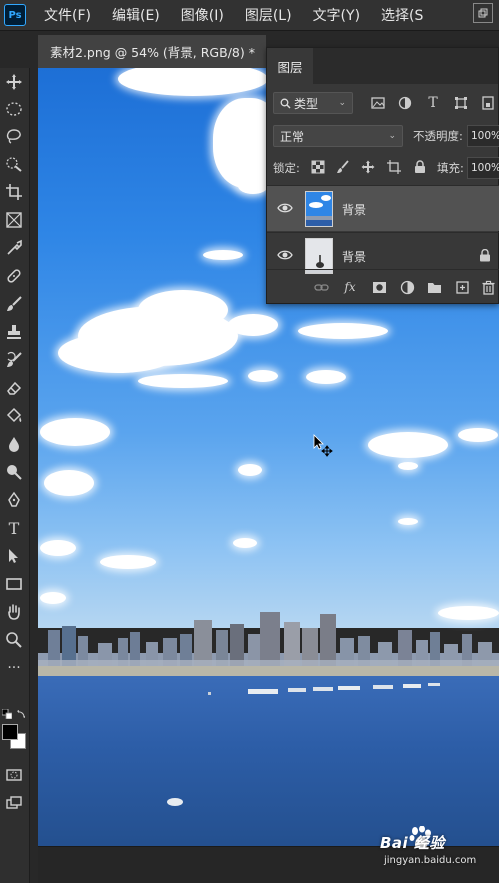 The width and height of the screenshot is (499, 883). What do you see at coordinates (14, 220) in the screenshot?
I see `frame-tool-icon` at bounding box center [14, 220].